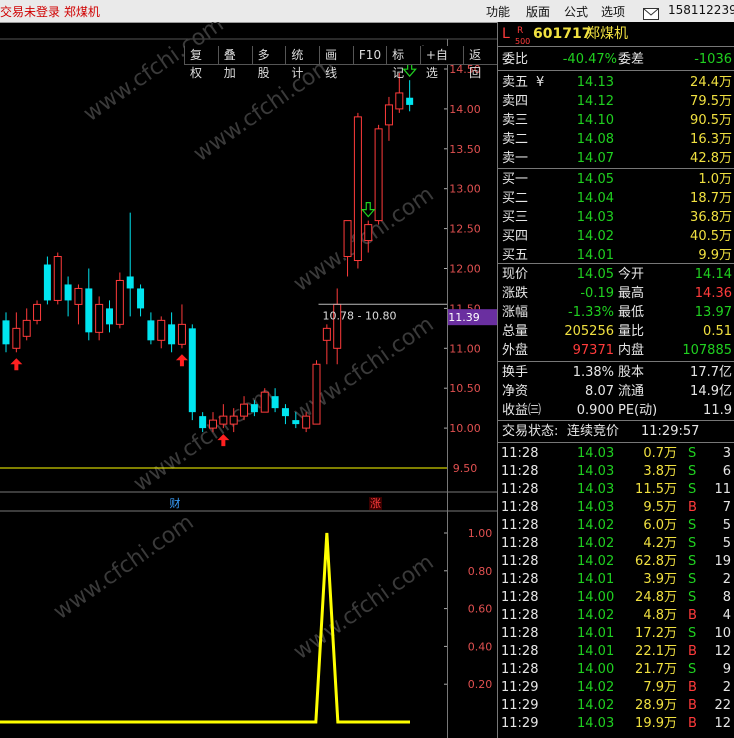 The width and height of the screenshot is (734, 738). Describe the element at coordinates (711, 139) in the screenshot. I see `ask-volume: 16.3万` at that location.